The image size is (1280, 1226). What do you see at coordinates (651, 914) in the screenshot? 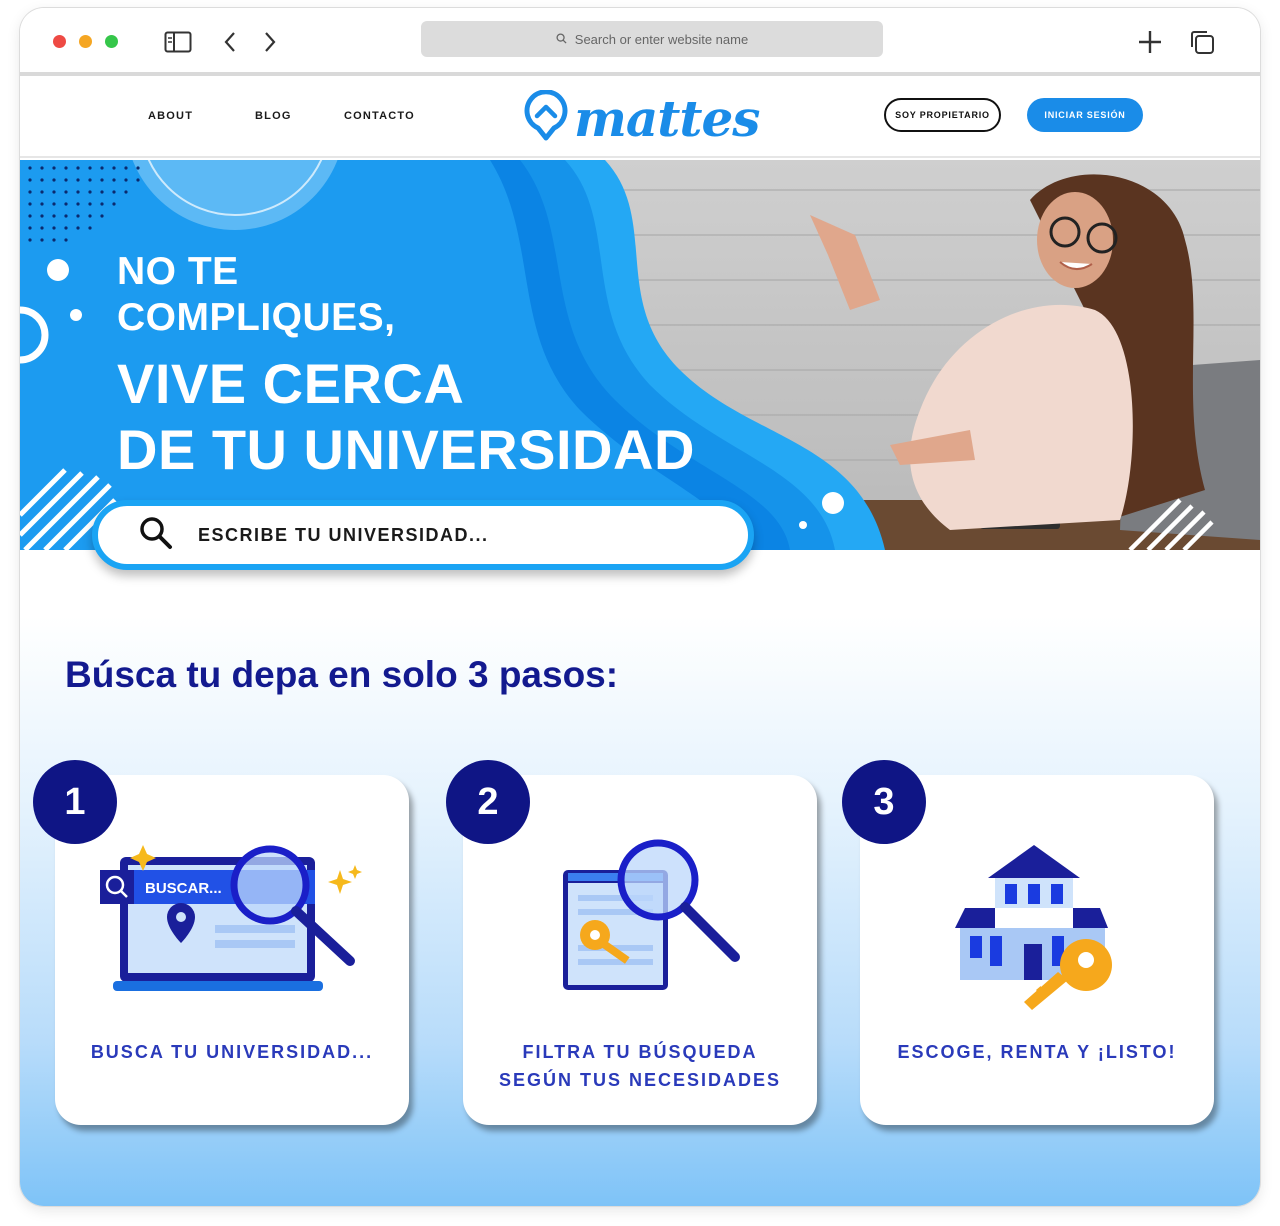
I see `filter-search-illustration` at bounding box center [651, 914].